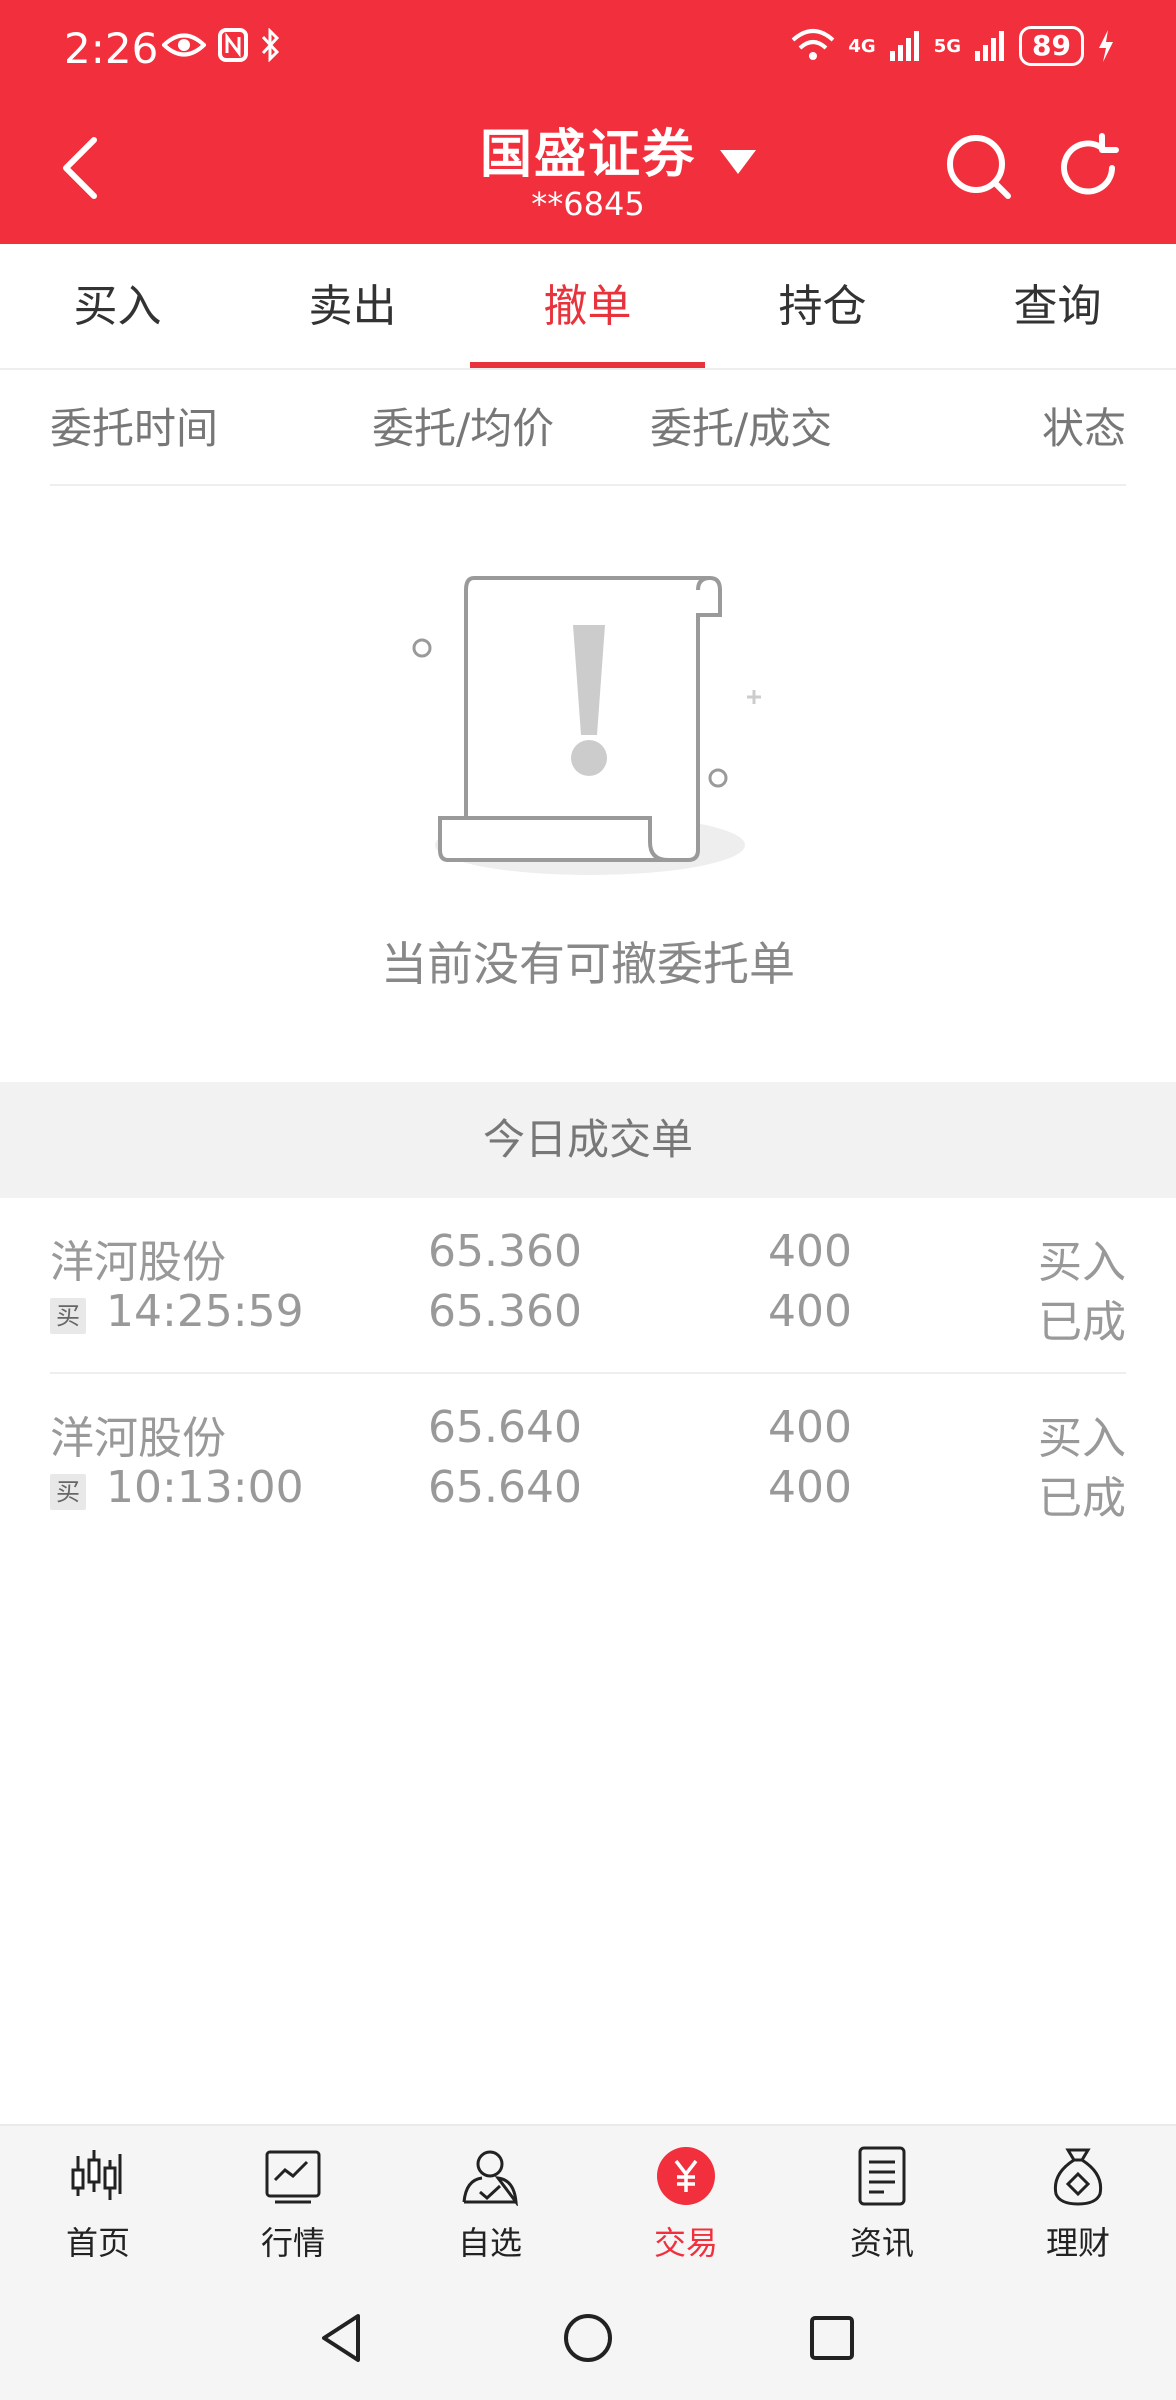 The height and width of the screenshot is (2400, 1176). Describe the element at coordinates (205, 1487) in the screenshot. I see `trade-time: 10:13:00` at that location.